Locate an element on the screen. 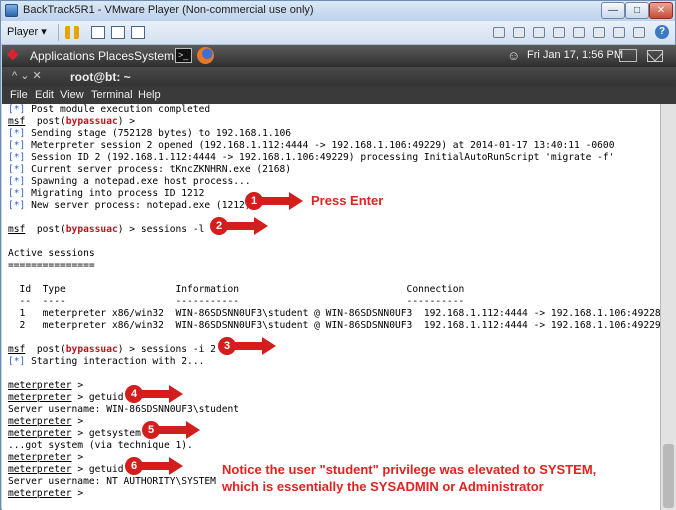 The width and height of the screenshot is (676, 510). step-number: 6 is located at coordinates (134, 466).